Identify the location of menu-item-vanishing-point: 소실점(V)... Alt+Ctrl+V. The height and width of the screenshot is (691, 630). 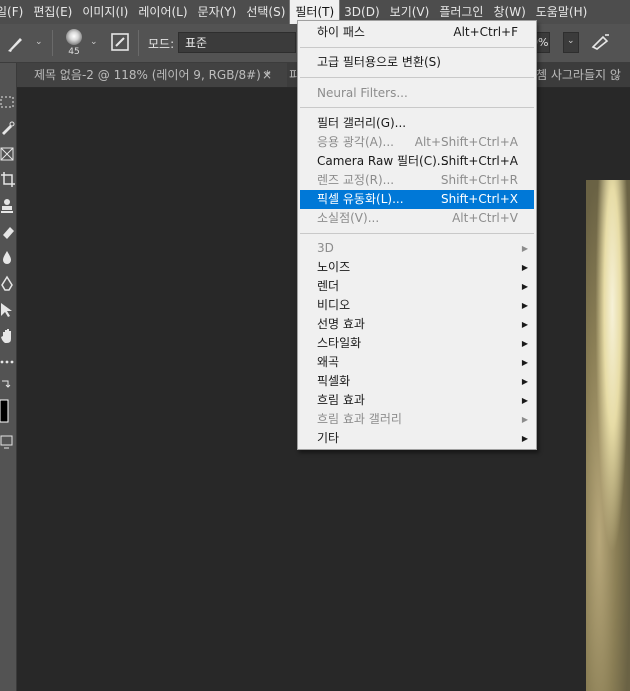
(417, 218).